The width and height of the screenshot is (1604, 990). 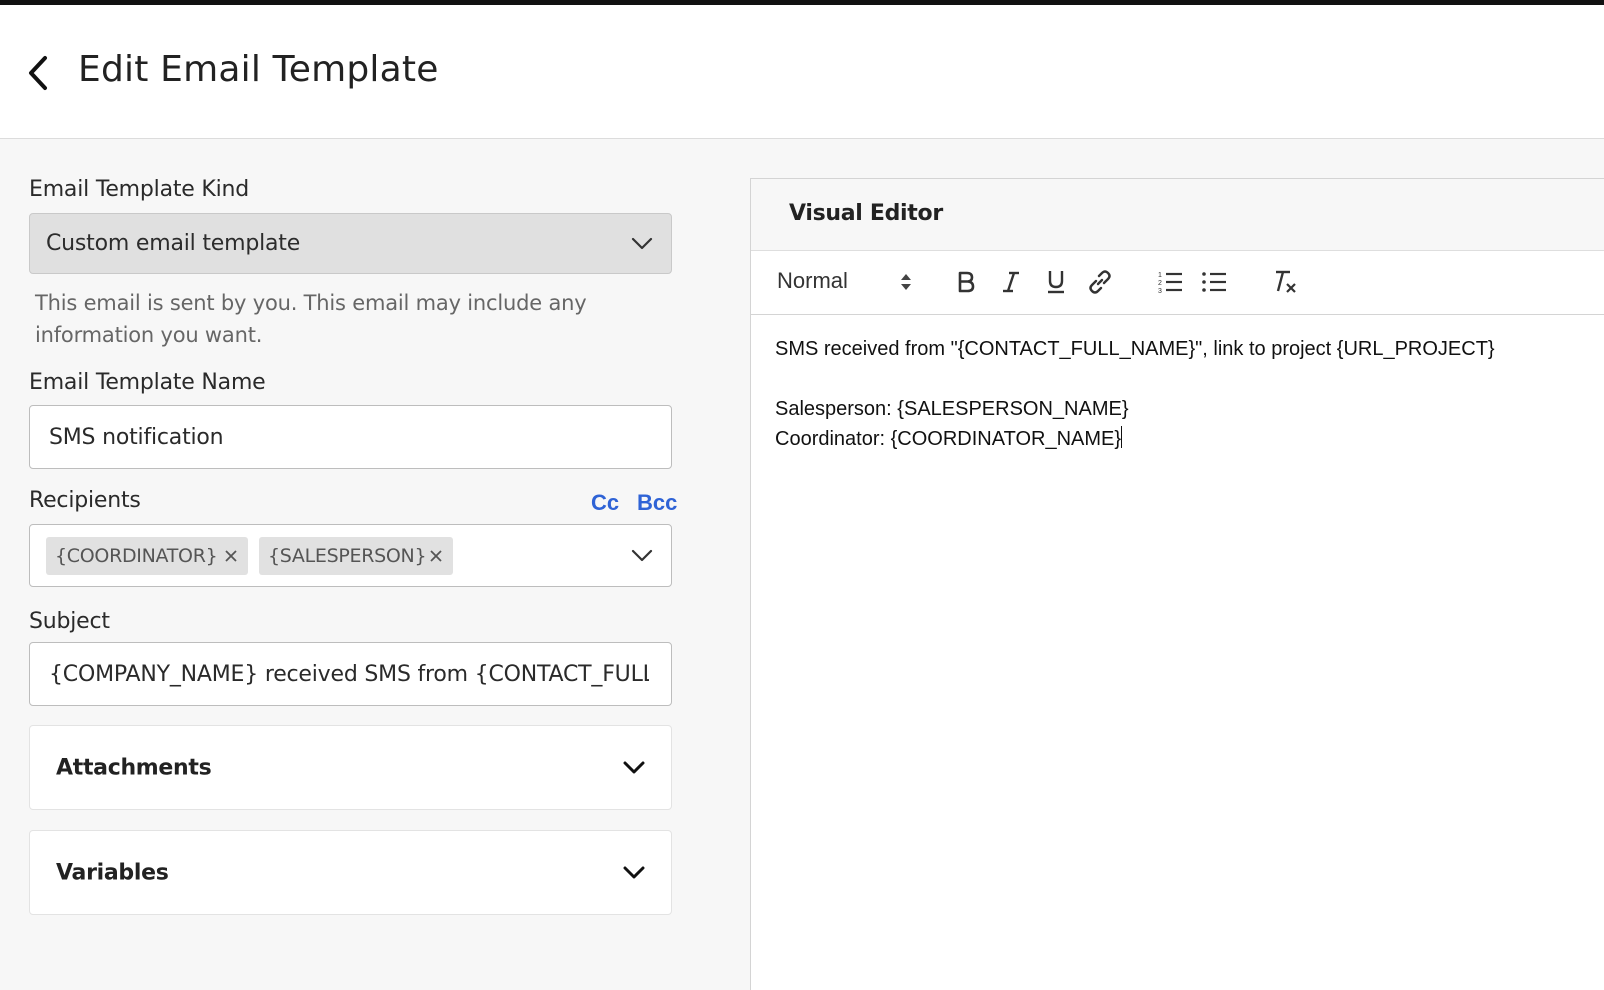 I want to click on underline-icon, so click(x=1056, y=282).